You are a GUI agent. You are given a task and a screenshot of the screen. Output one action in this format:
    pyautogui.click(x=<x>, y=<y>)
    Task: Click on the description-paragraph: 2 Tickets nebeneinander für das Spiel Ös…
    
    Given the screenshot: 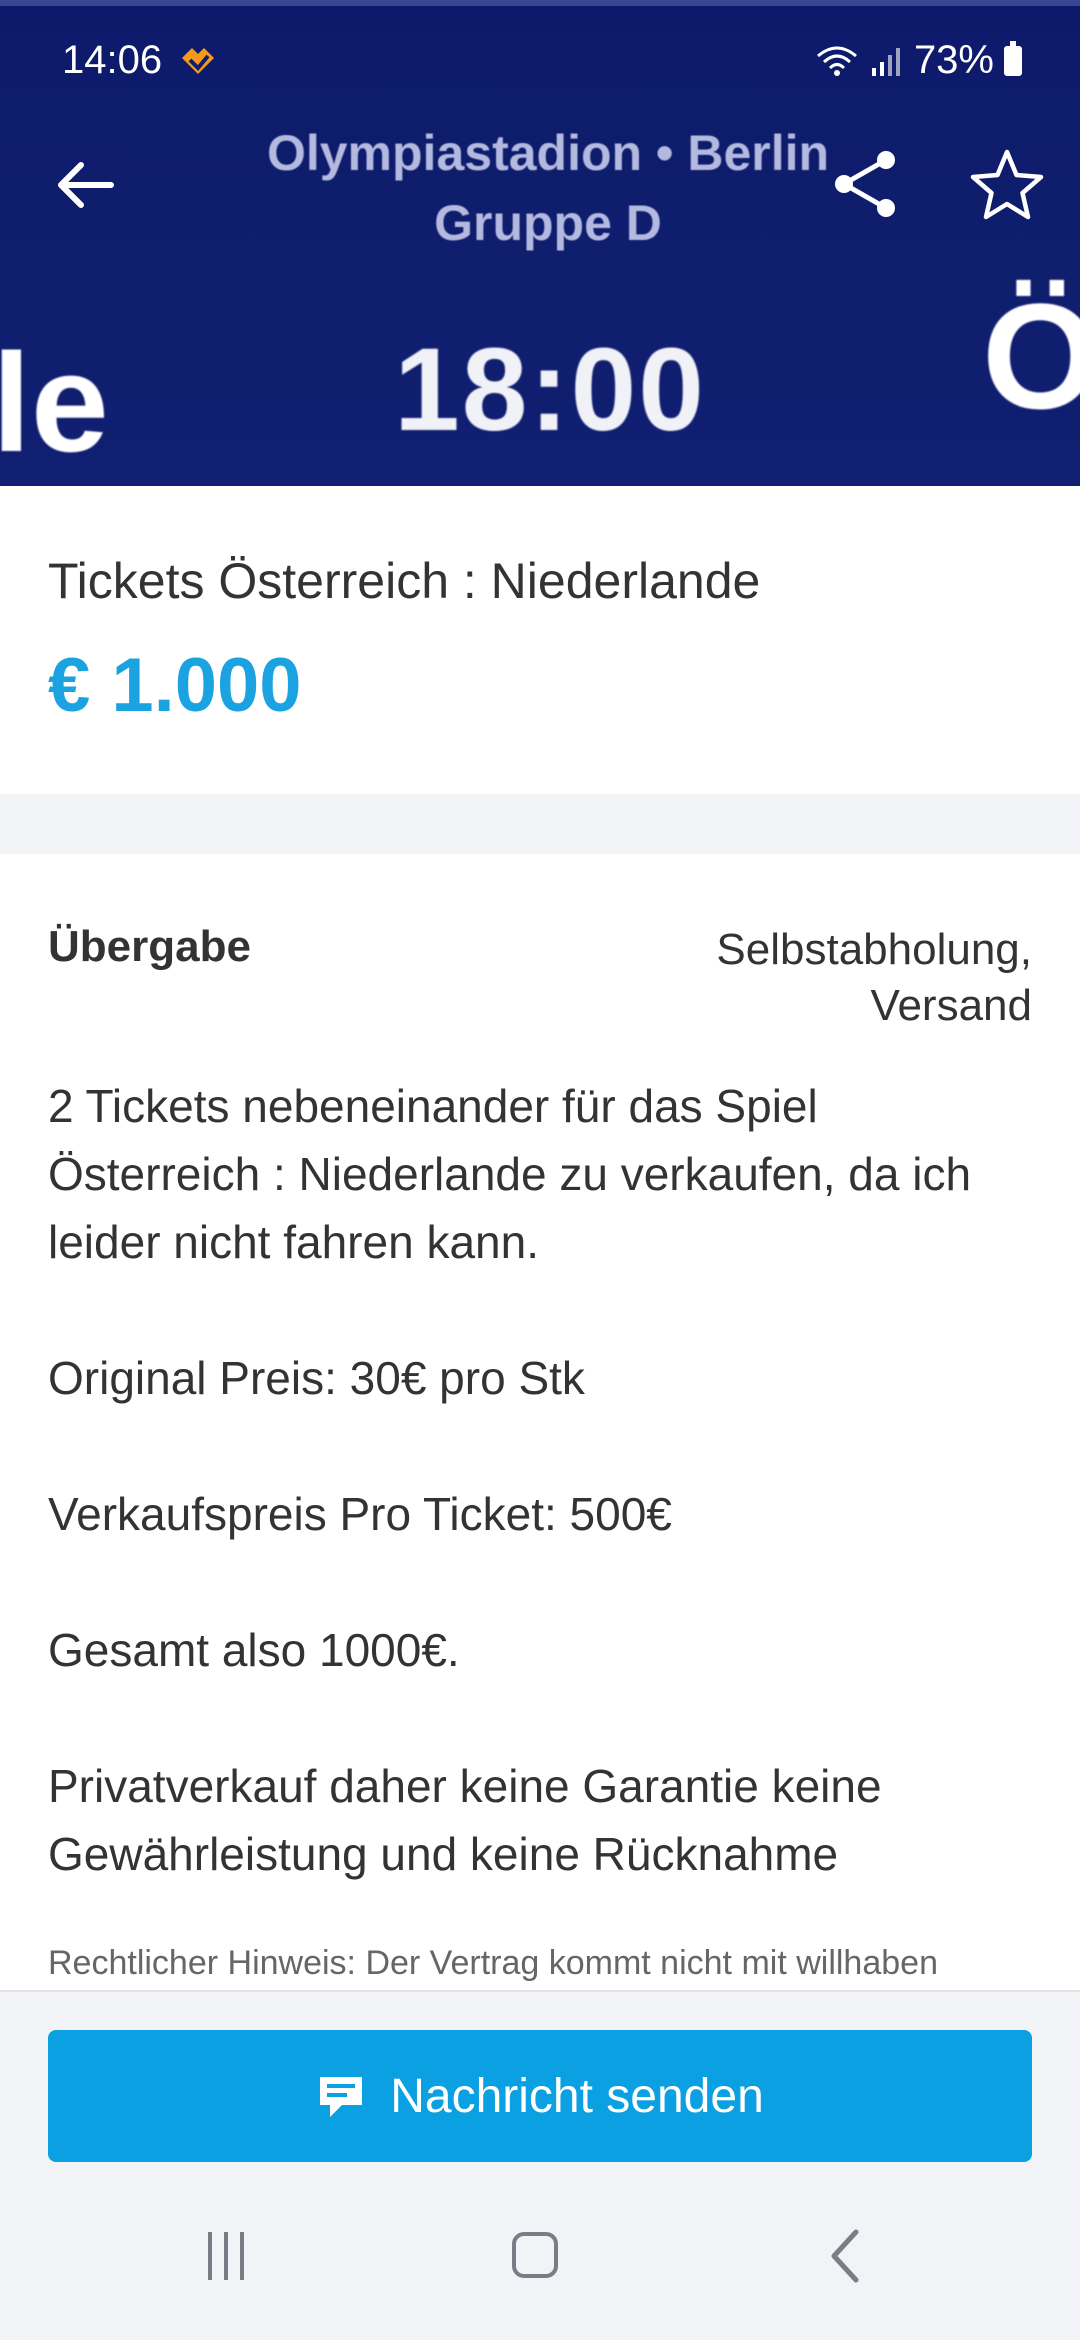 What is the action you would take?
    pyautogui.click(x=510, y=1174)
    